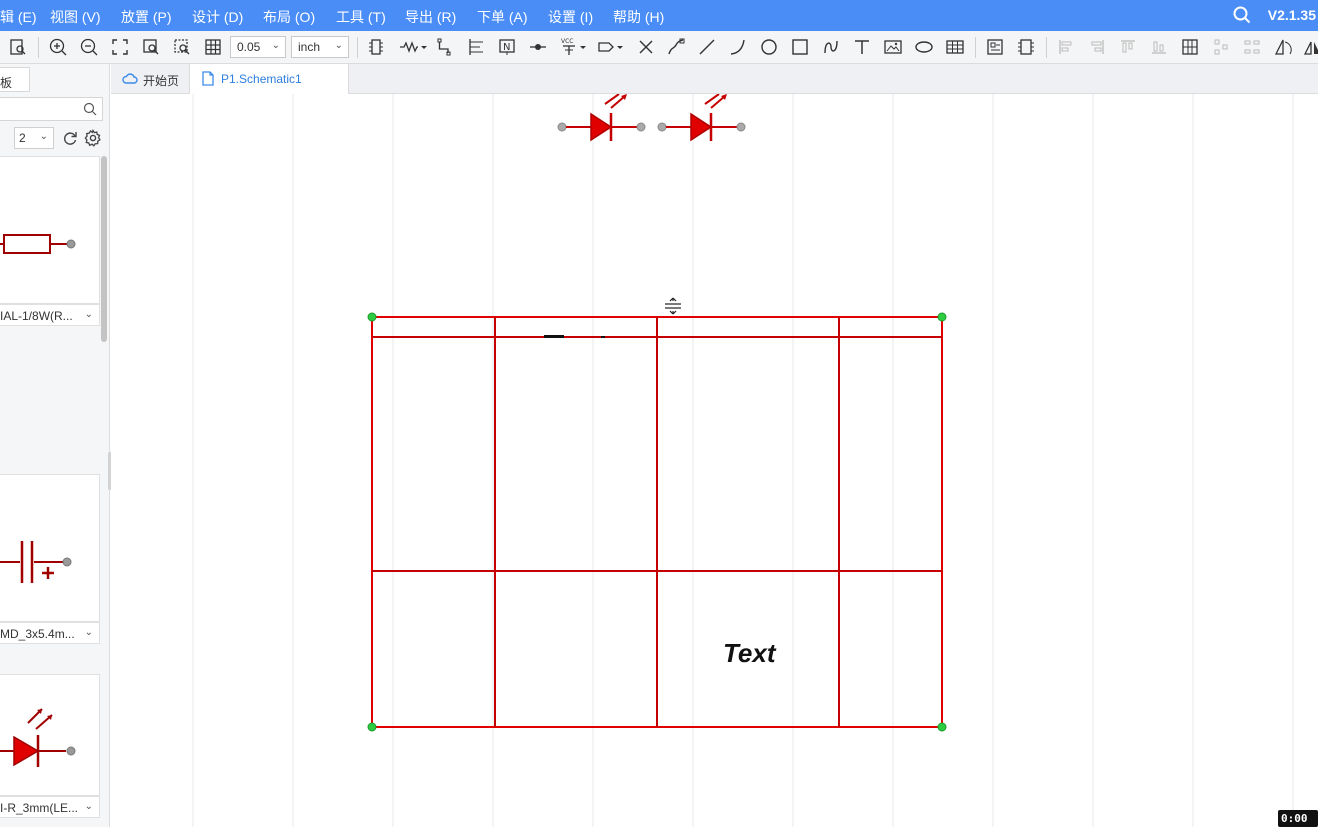 Image resolution: width=1318 pixels, height=827 pixels. Describe the element at coordinates (36, 562) in the screenshot. I see `capacitor-symbol-icon` at that location.